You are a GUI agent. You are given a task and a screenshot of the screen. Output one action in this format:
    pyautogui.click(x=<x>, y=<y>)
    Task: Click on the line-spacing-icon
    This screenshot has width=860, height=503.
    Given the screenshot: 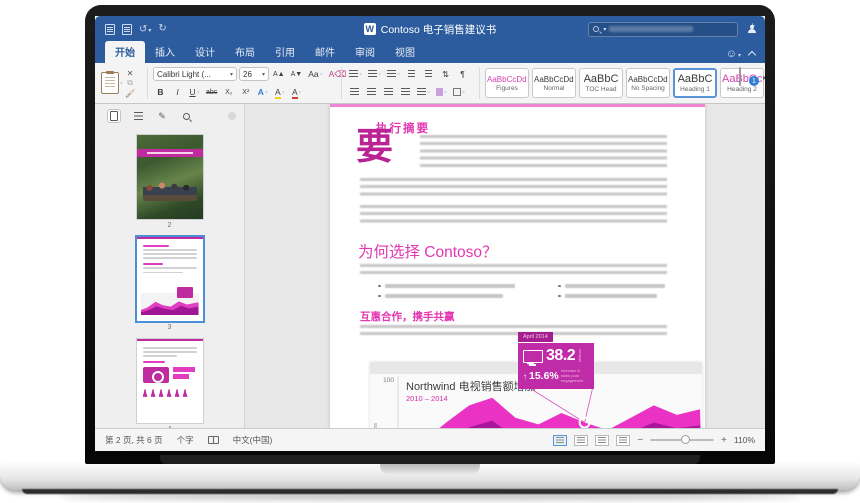 What is the action you would take?
    pyautogui.click(x=421, y=92)
    